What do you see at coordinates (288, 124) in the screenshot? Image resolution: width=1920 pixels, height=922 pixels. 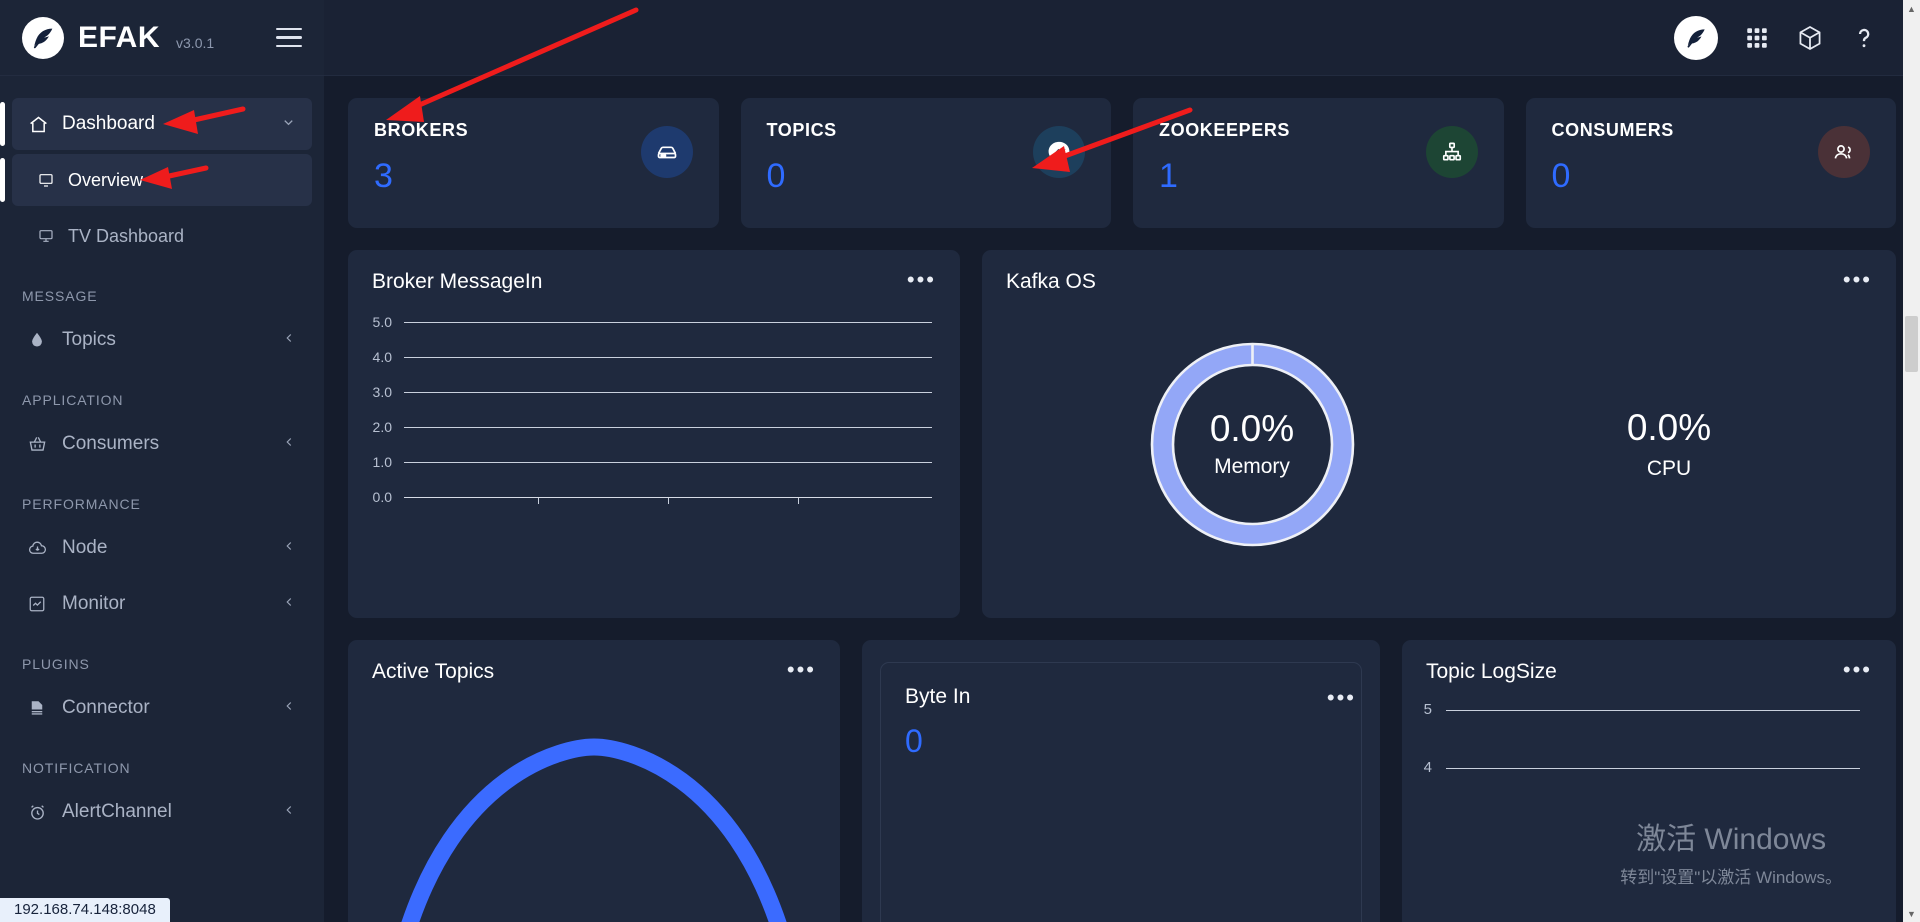 I see `chevron-down-icon` at bounding box center [288, 124].